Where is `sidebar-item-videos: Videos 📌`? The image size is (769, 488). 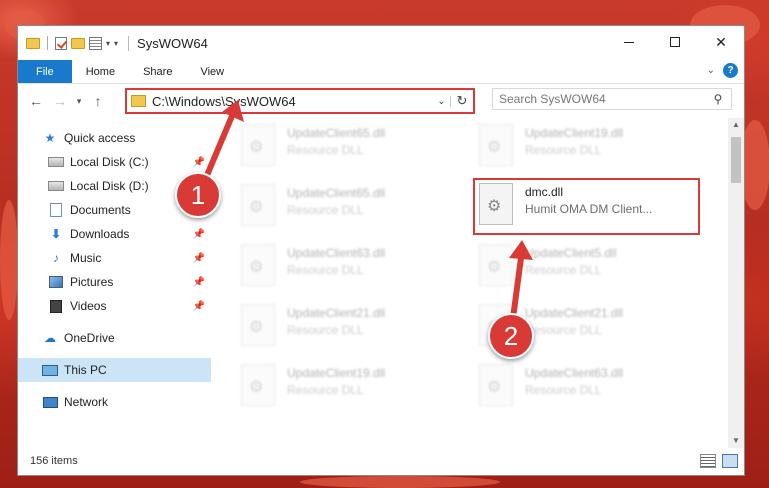
sidebar-item-videos: Videos 📌 is located at coordinates (114, 306).